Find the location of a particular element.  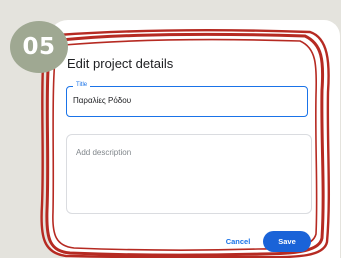

title-field-label: Title is located at coordinates (82, 85).